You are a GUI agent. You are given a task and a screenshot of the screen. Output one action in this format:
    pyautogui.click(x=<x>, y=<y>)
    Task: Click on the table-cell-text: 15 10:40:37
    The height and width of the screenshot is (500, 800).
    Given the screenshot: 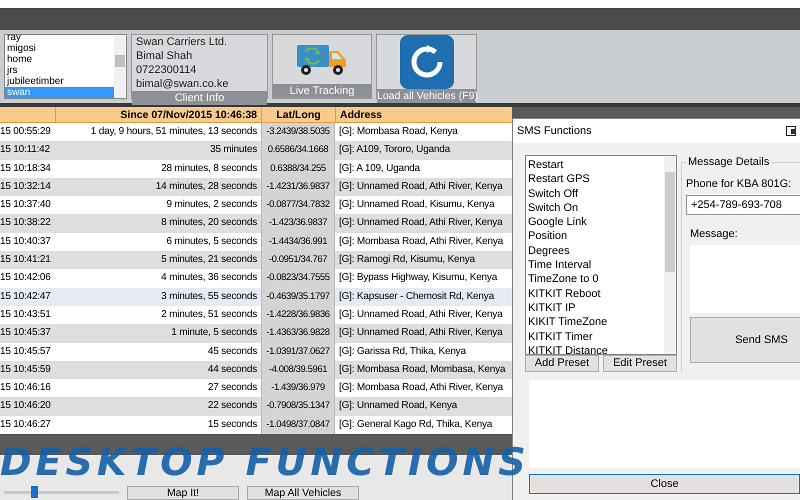 What is the action you would take?
    pyautogui.click(x=26, y=241)
    